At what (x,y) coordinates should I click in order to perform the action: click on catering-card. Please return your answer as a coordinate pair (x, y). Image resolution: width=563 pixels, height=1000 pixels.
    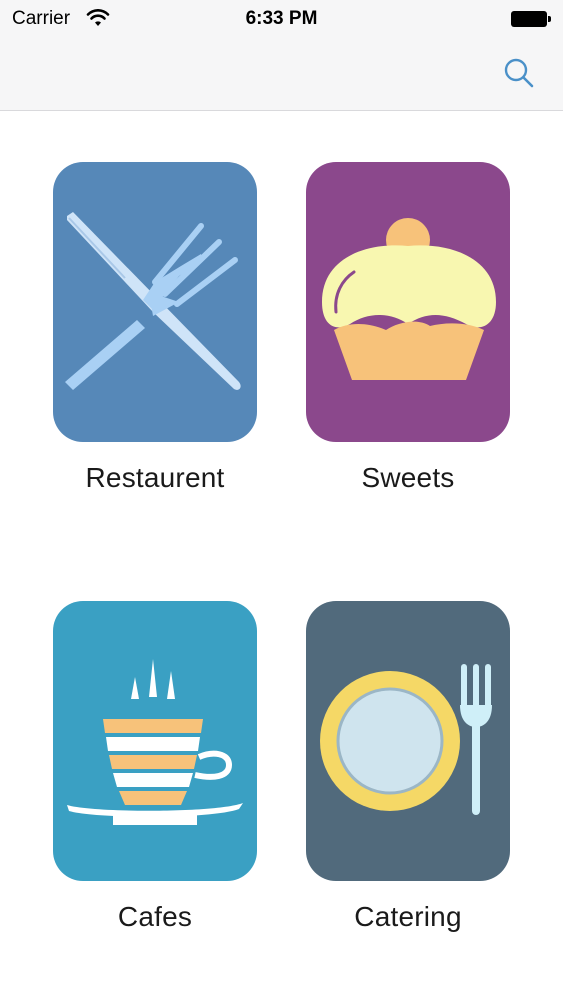
    Looking at the image, I should click on (408, 741).